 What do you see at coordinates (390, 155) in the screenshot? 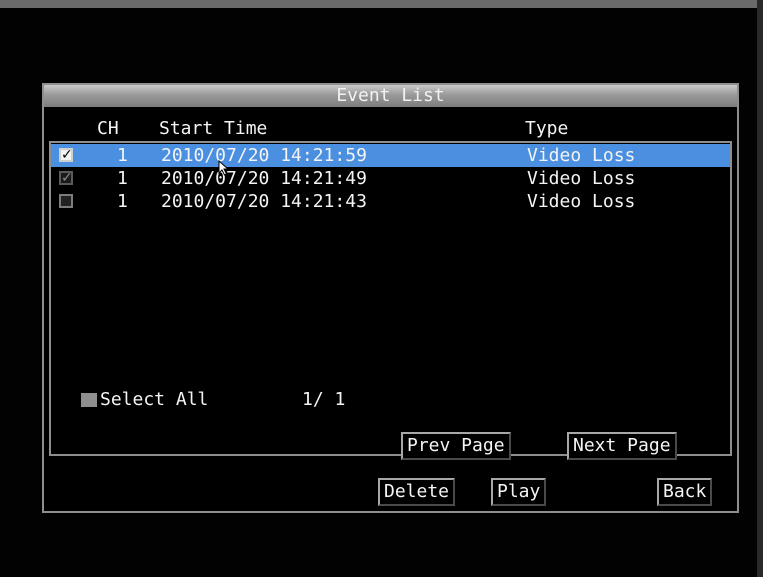
I see `event-row: ✓ 1 2010/07/20 14:21:59 Video Loss` at bounding box center [390, 155].